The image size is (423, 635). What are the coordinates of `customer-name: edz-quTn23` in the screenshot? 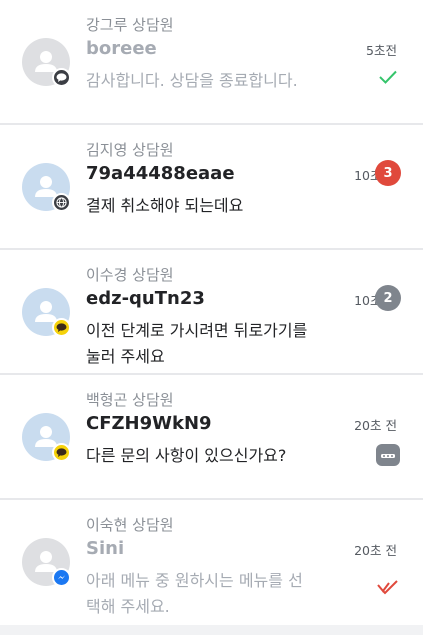 It's located at (145, 298).